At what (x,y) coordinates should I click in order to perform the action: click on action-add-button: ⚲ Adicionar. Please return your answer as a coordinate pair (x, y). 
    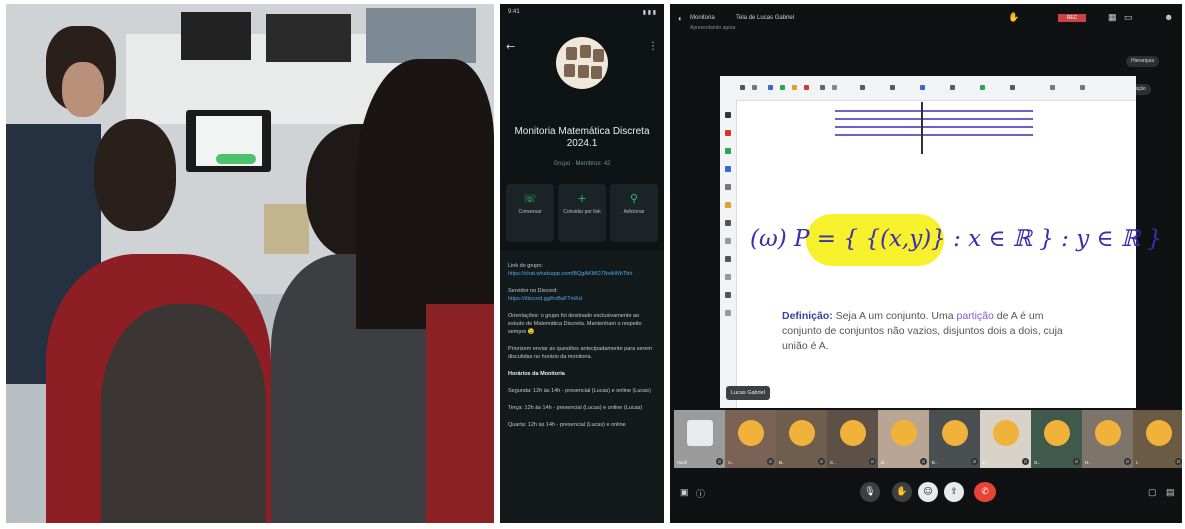
    Looking at the image, I should click on (634, 213).